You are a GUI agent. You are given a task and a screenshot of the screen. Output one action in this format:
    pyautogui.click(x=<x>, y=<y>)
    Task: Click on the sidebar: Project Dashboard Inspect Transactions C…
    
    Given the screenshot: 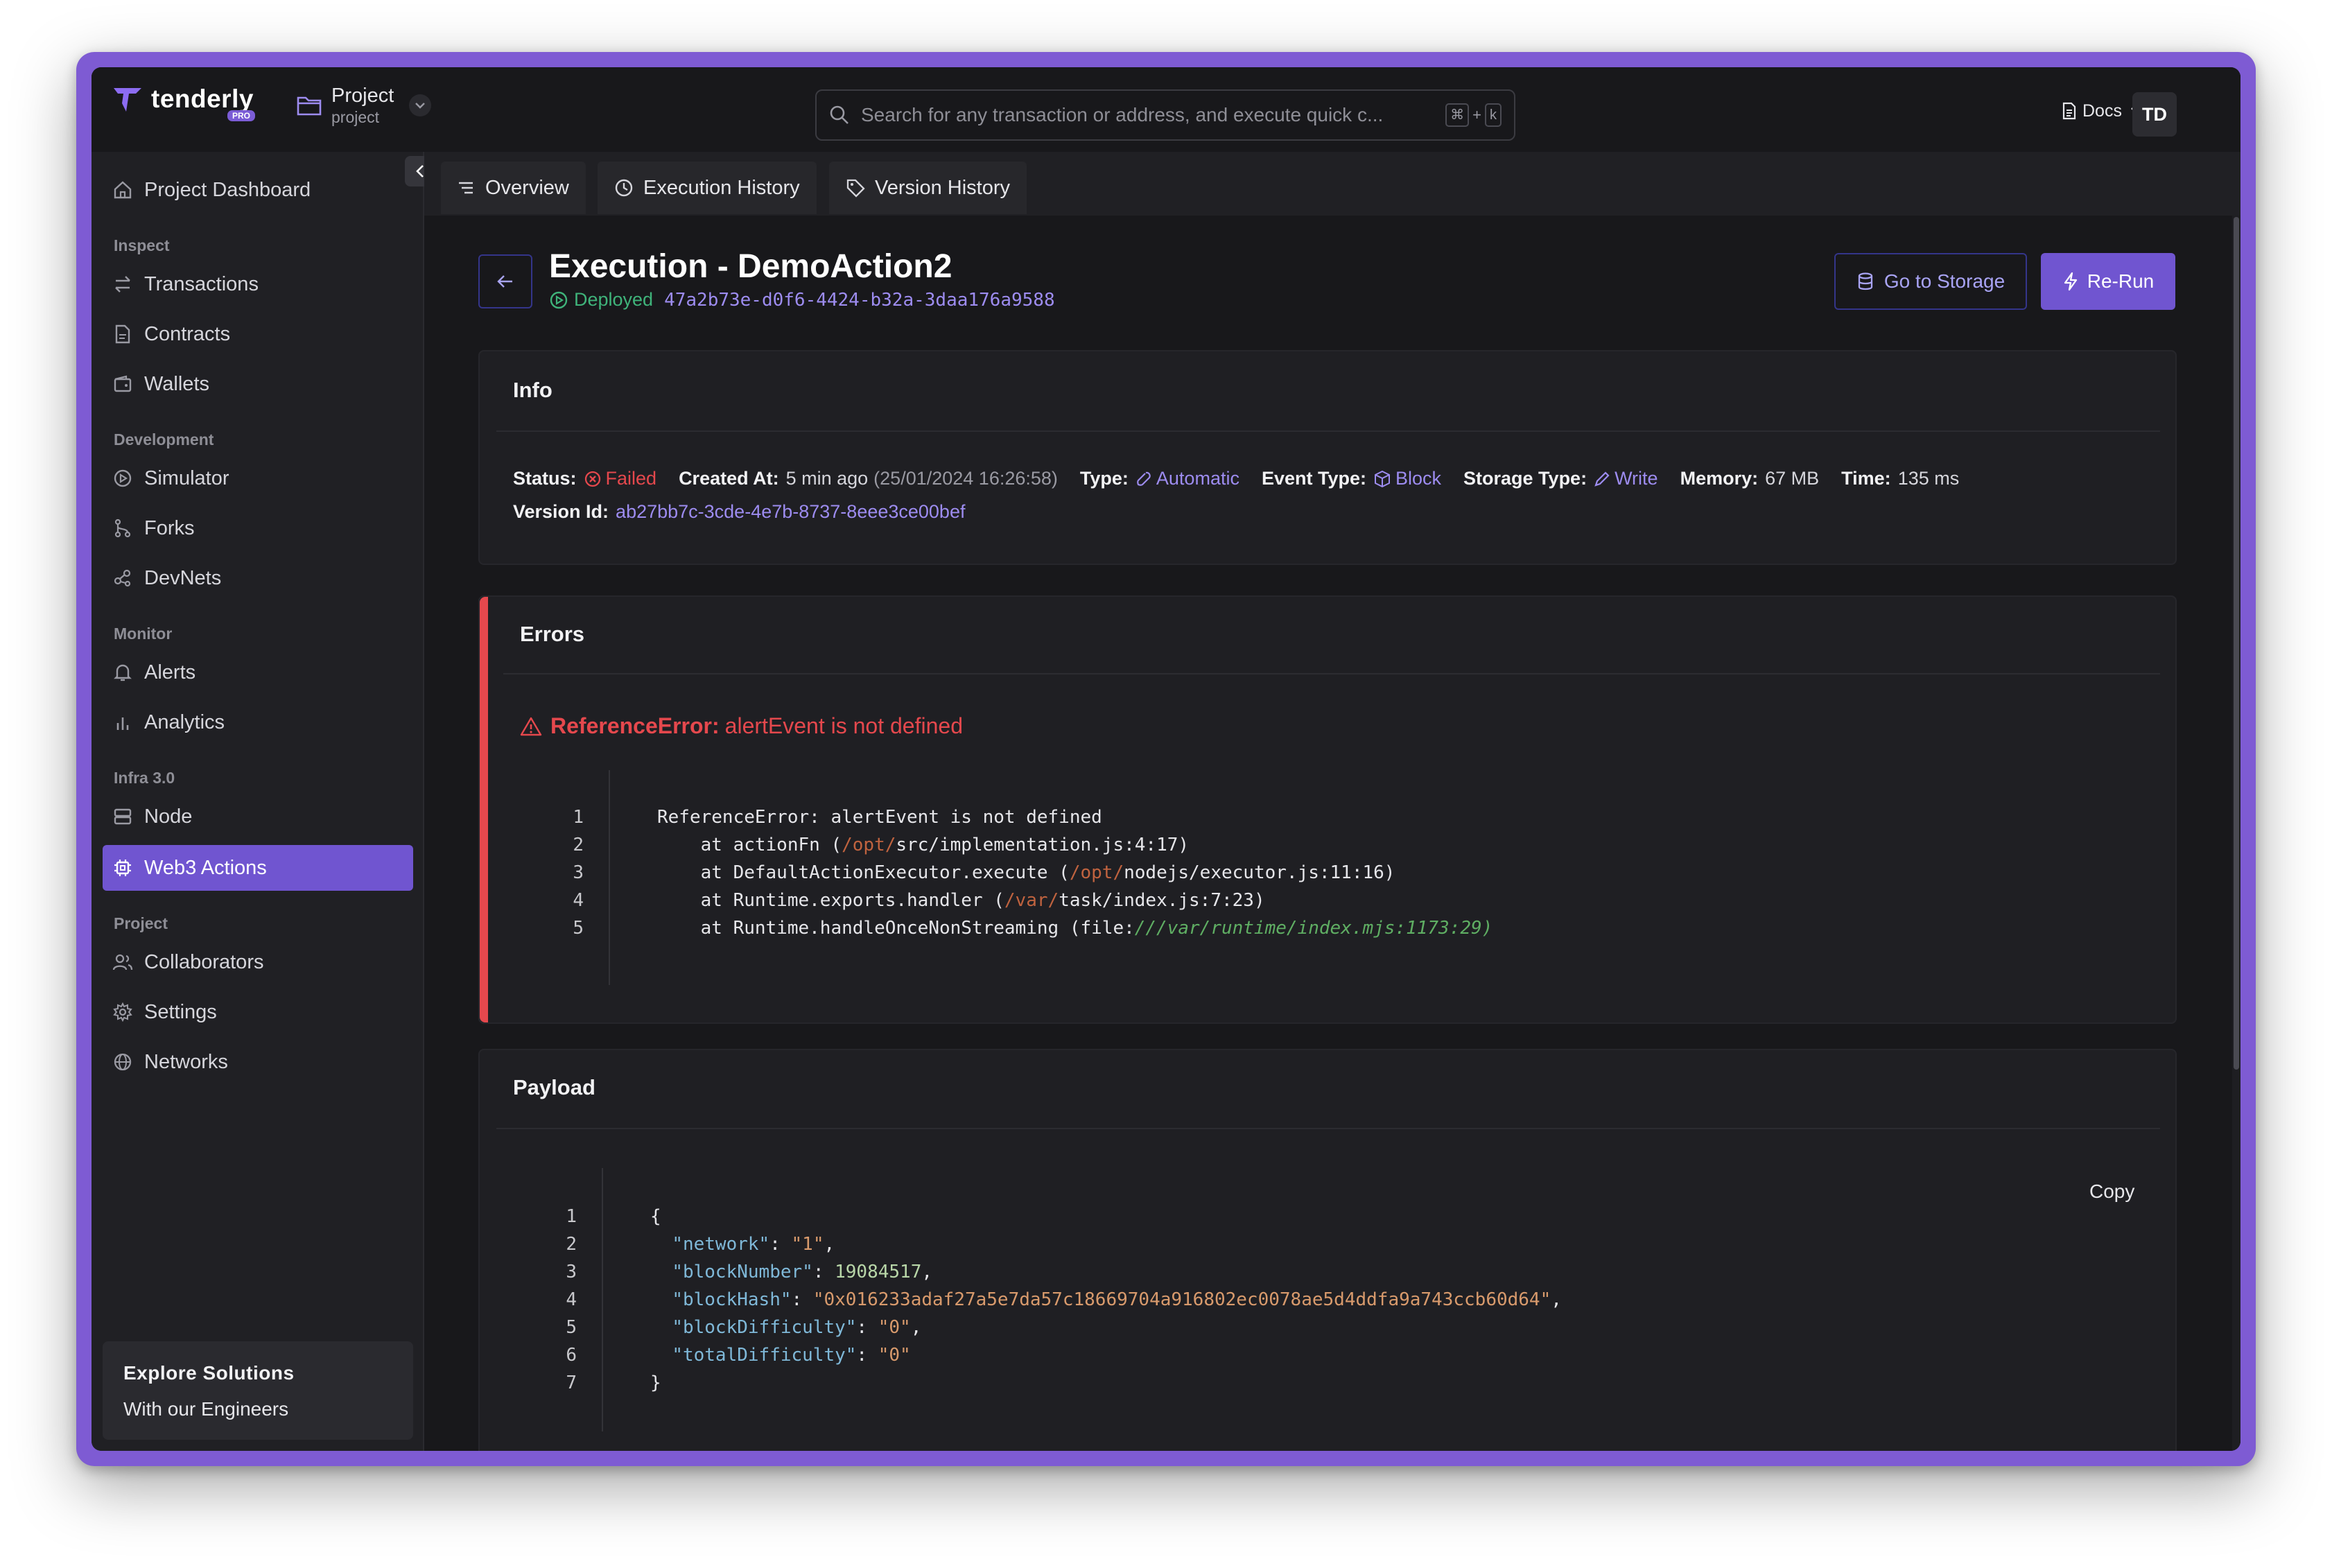 What is the action you would take?
    pyautogui.click(x=258, y=801)
    